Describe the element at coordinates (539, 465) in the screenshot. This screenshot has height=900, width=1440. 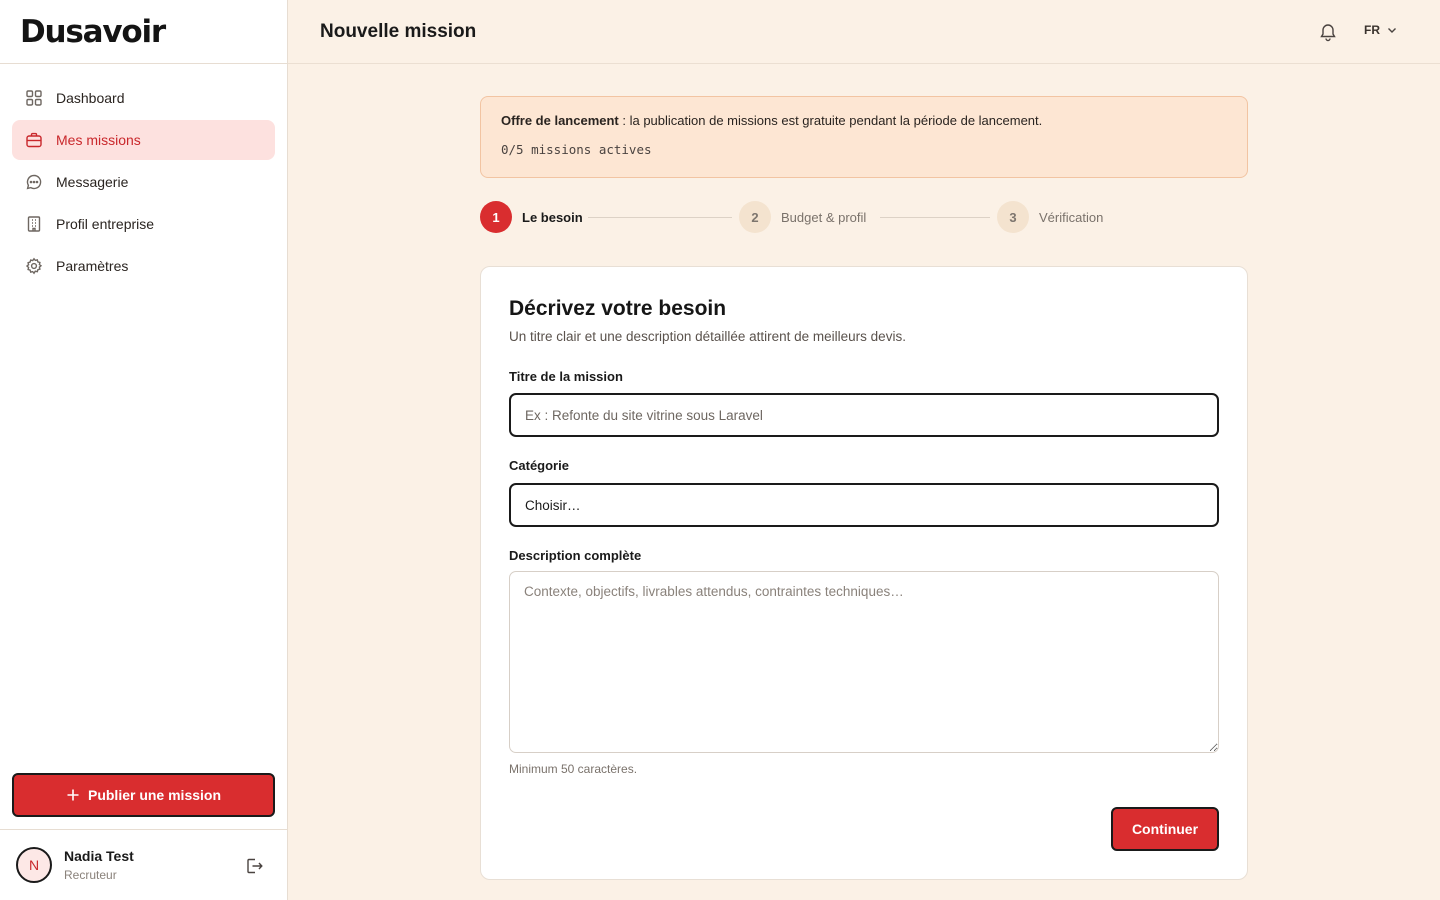
I see `category-label: Catégorie` at that location.